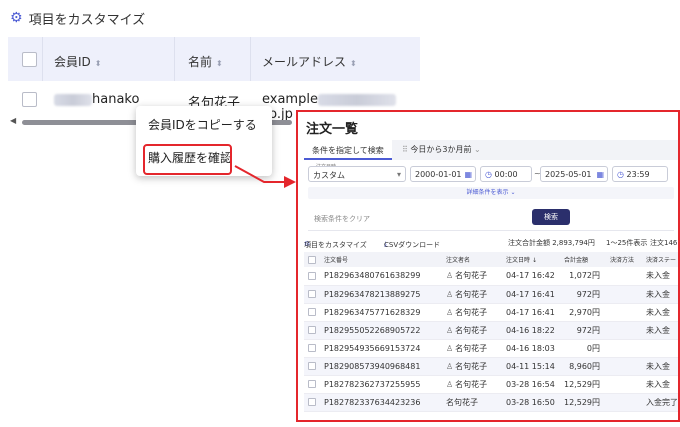 Image resolution: width=680 pixels, height=427 pixels. I want to click on order-date-cell: 04-11 15:14, so click(531, 366).